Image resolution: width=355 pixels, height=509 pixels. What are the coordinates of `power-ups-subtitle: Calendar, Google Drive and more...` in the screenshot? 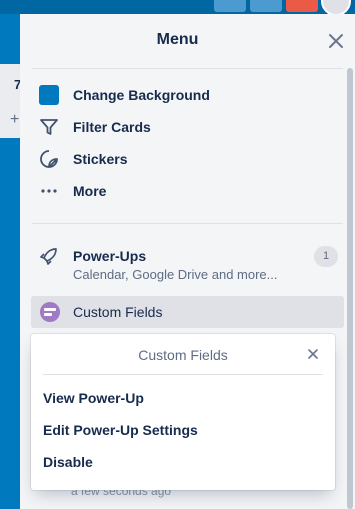 It's located at (175, 274).